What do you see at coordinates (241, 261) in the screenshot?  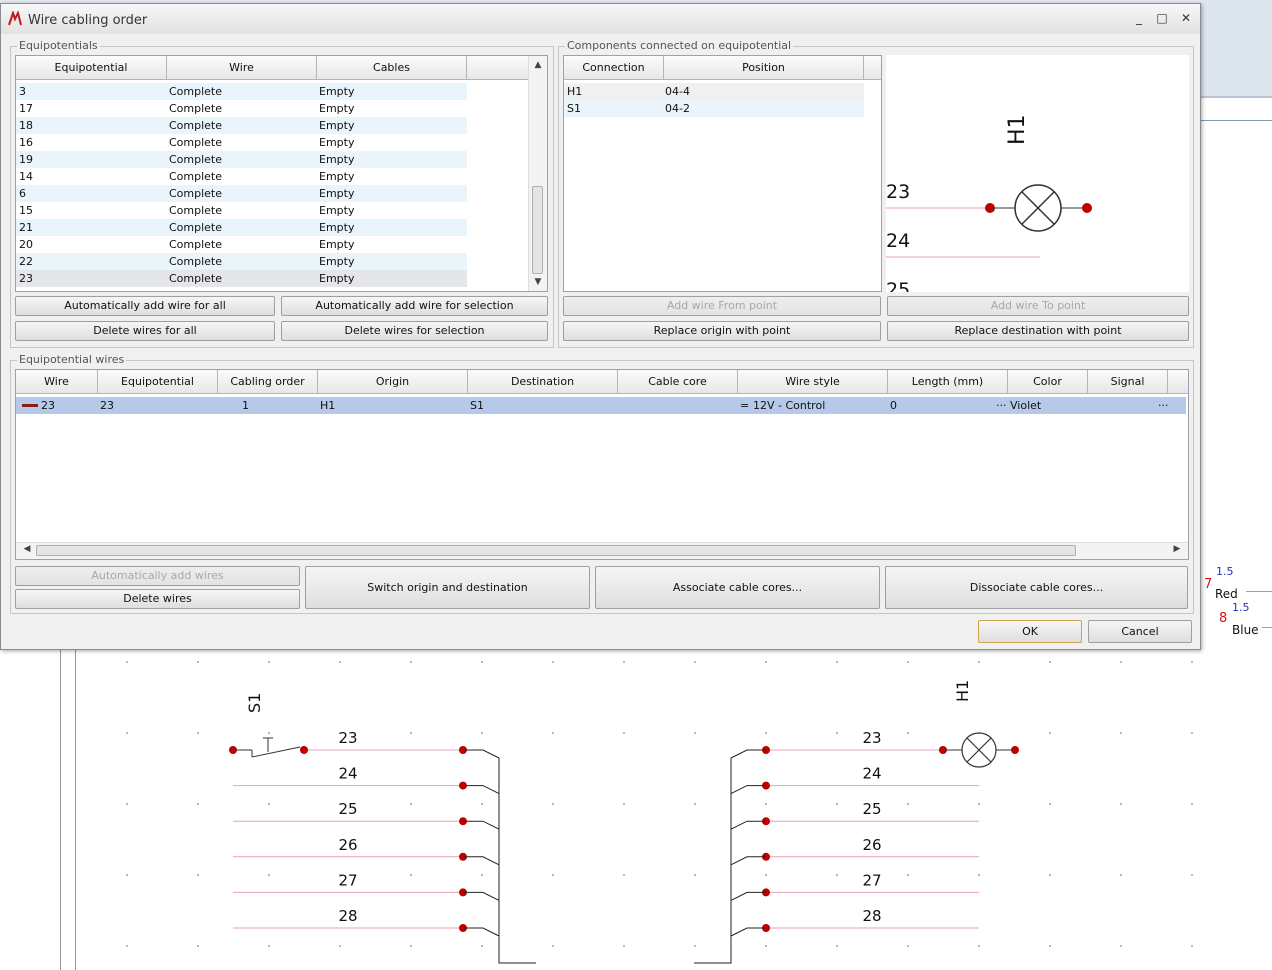 I see `table-row: 22 Complete Empty` at bounding box center [241, 261].